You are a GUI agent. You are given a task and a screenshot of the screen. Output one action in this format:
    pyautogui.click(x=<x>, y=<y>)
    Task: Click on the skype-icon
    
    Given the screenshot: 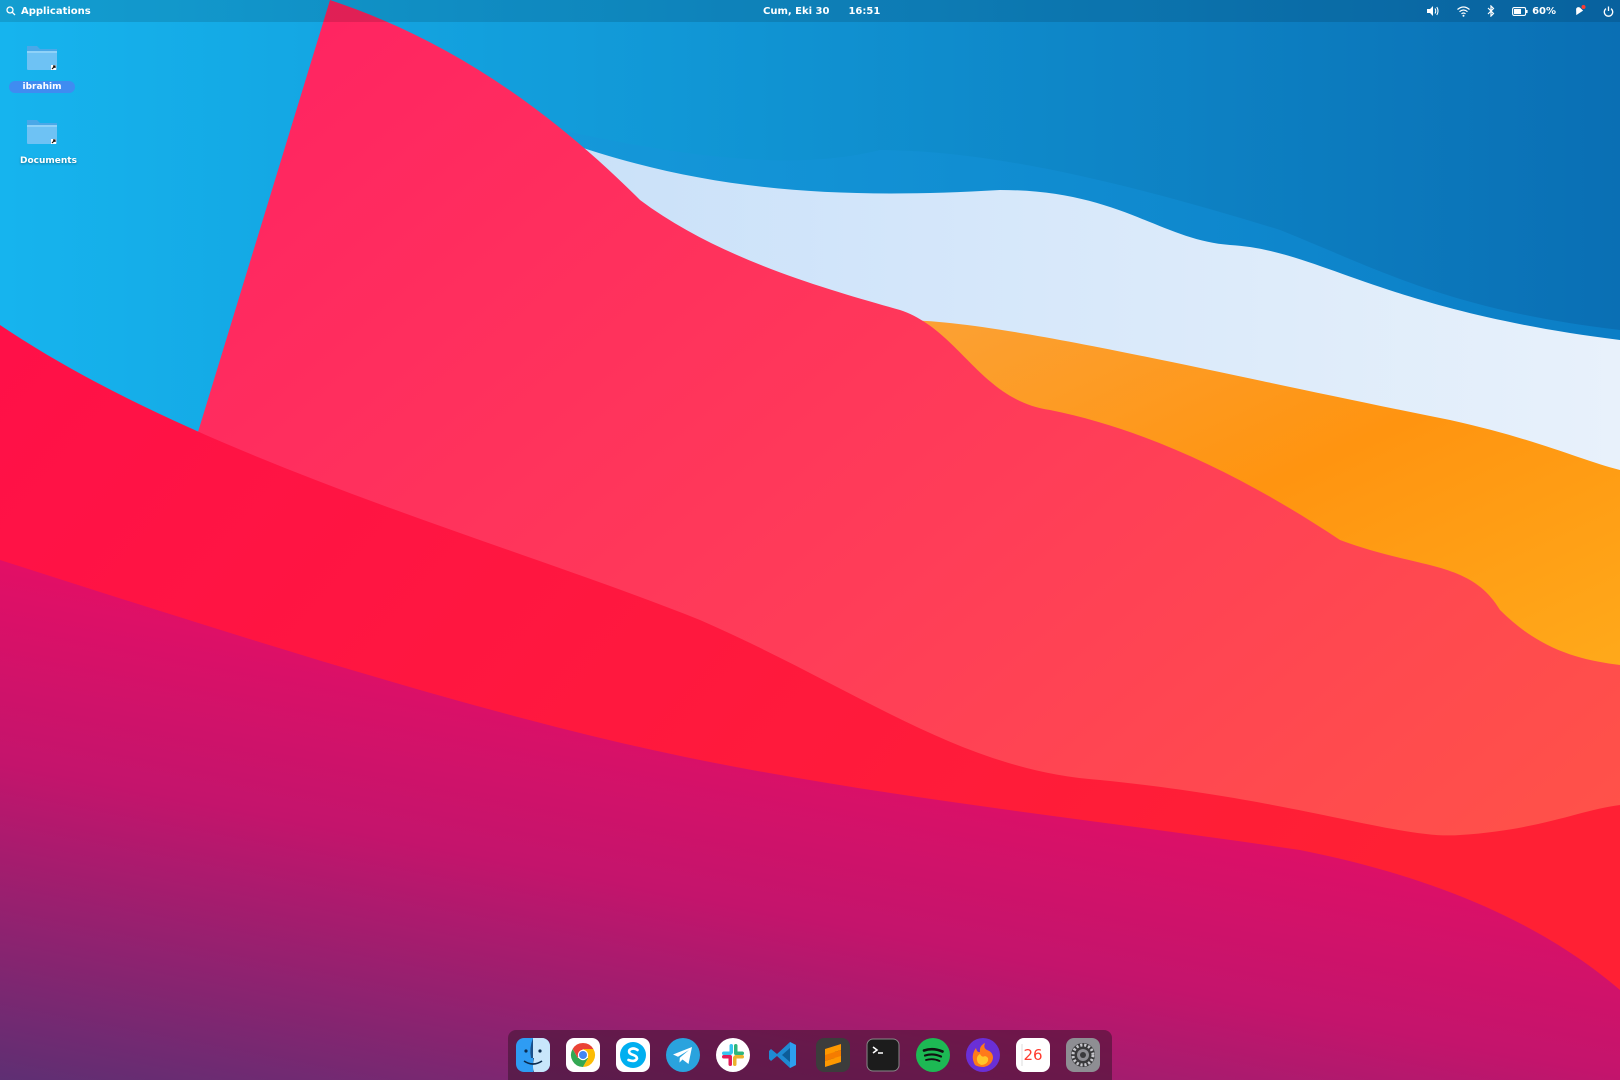 What is the action you would take?
    pyautogui.click(x=633, y=1055)
    